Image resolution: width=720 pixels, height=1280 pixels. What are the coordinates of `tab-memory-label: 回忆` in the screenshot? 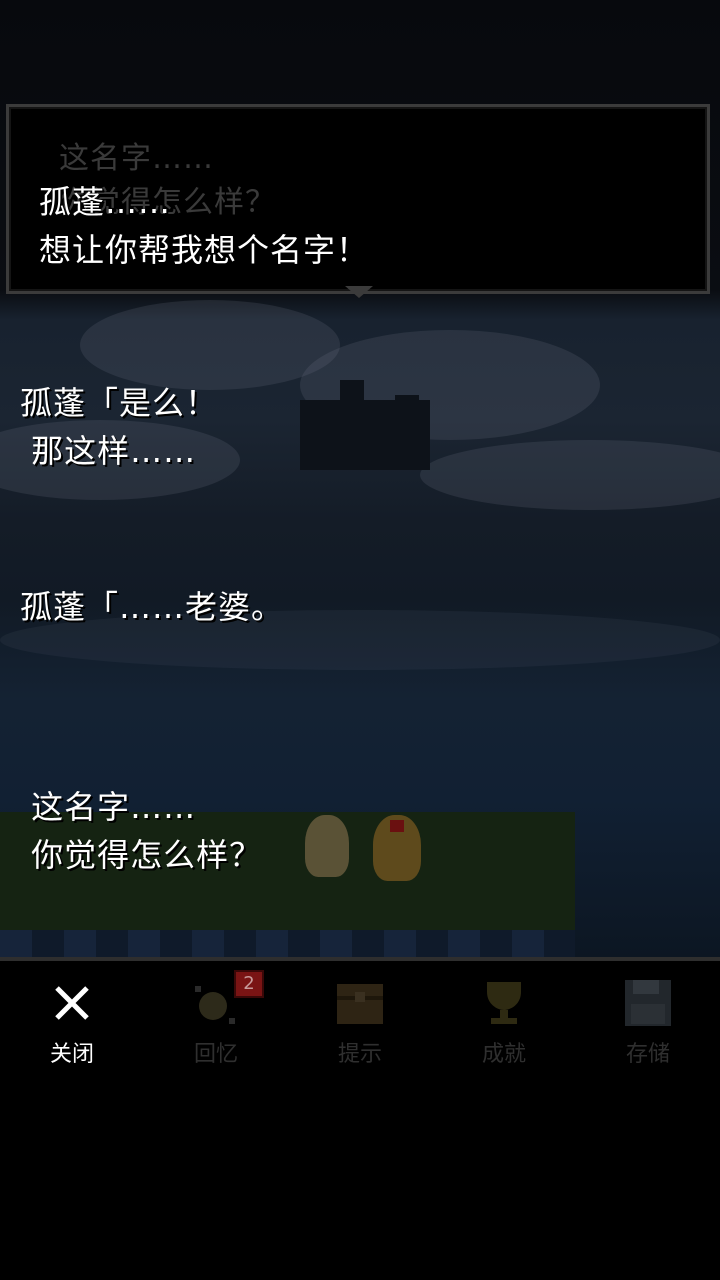 It's located at (215, 1054).